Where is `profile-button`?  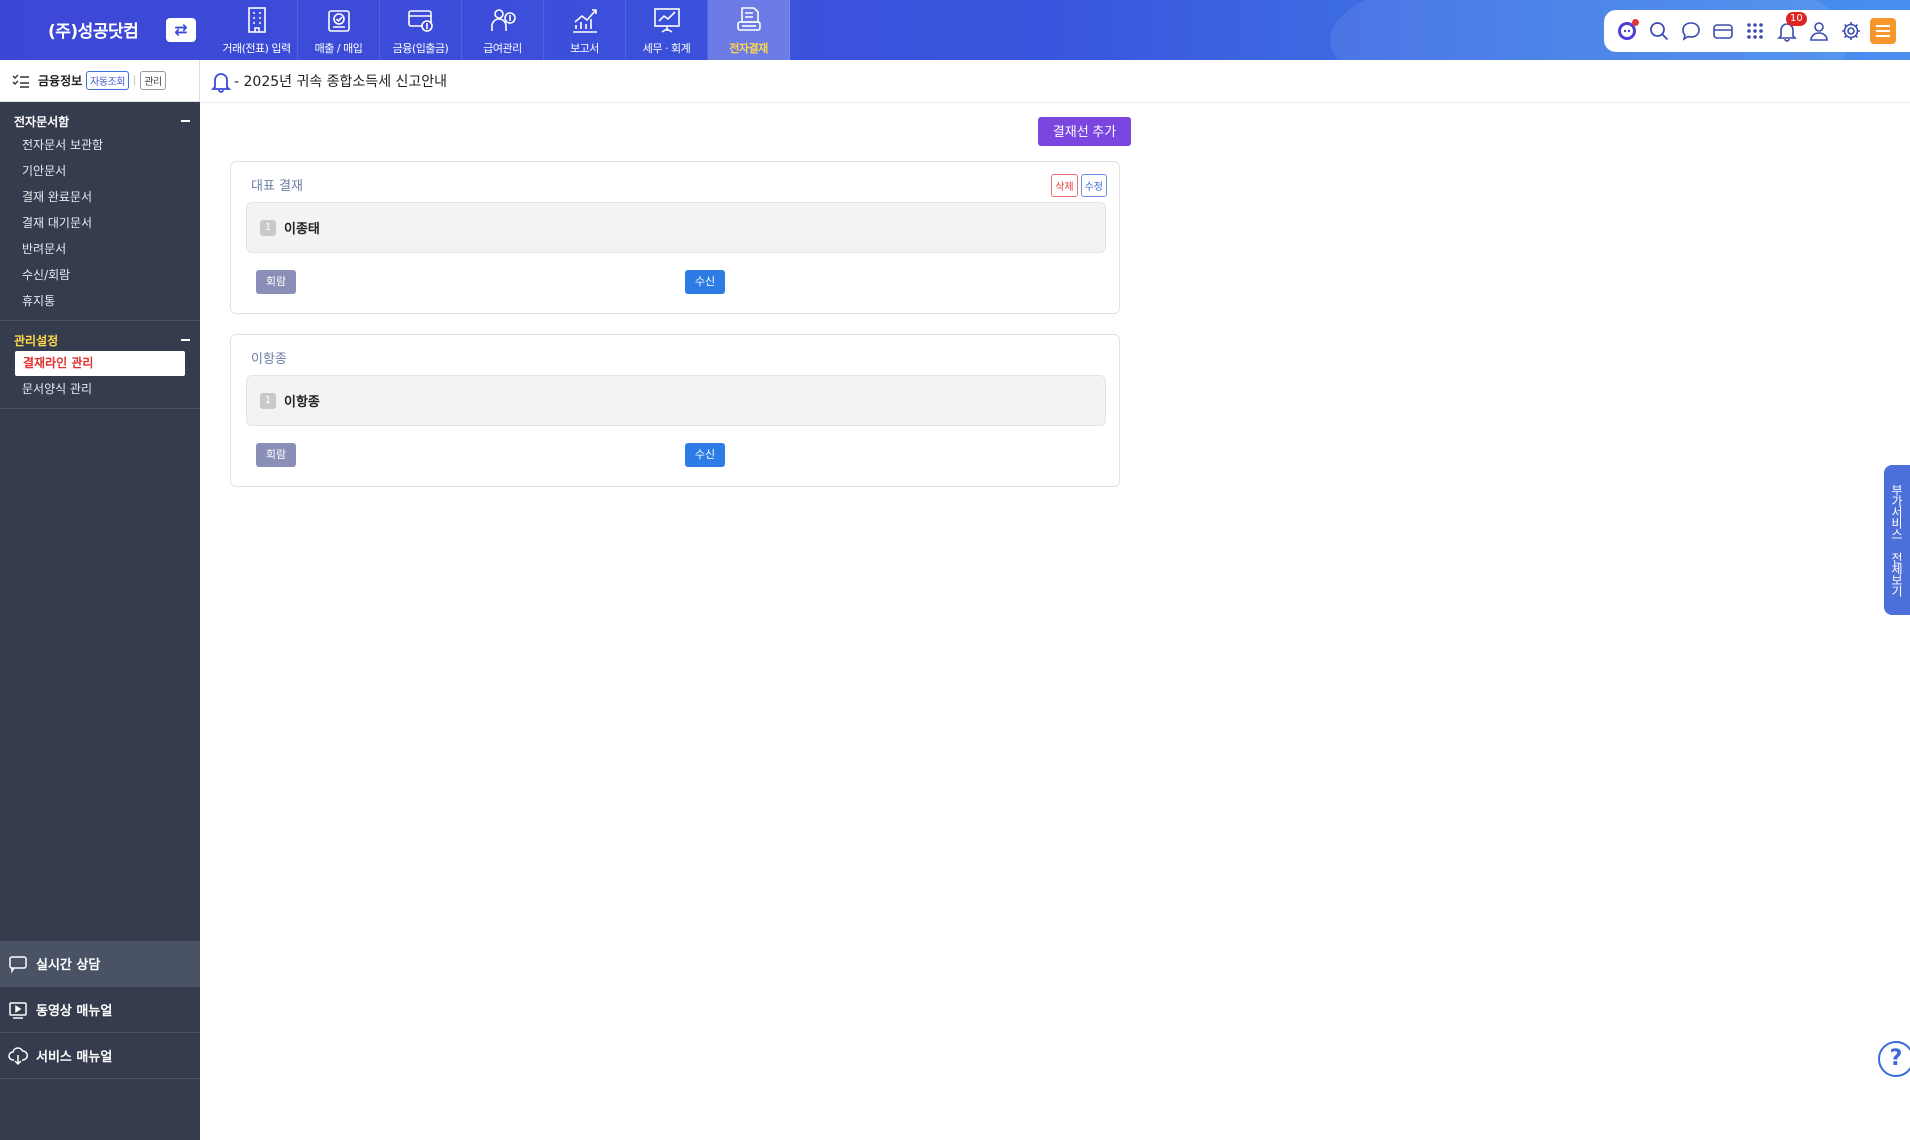
profile-button is located at coordinates (1819, 31).